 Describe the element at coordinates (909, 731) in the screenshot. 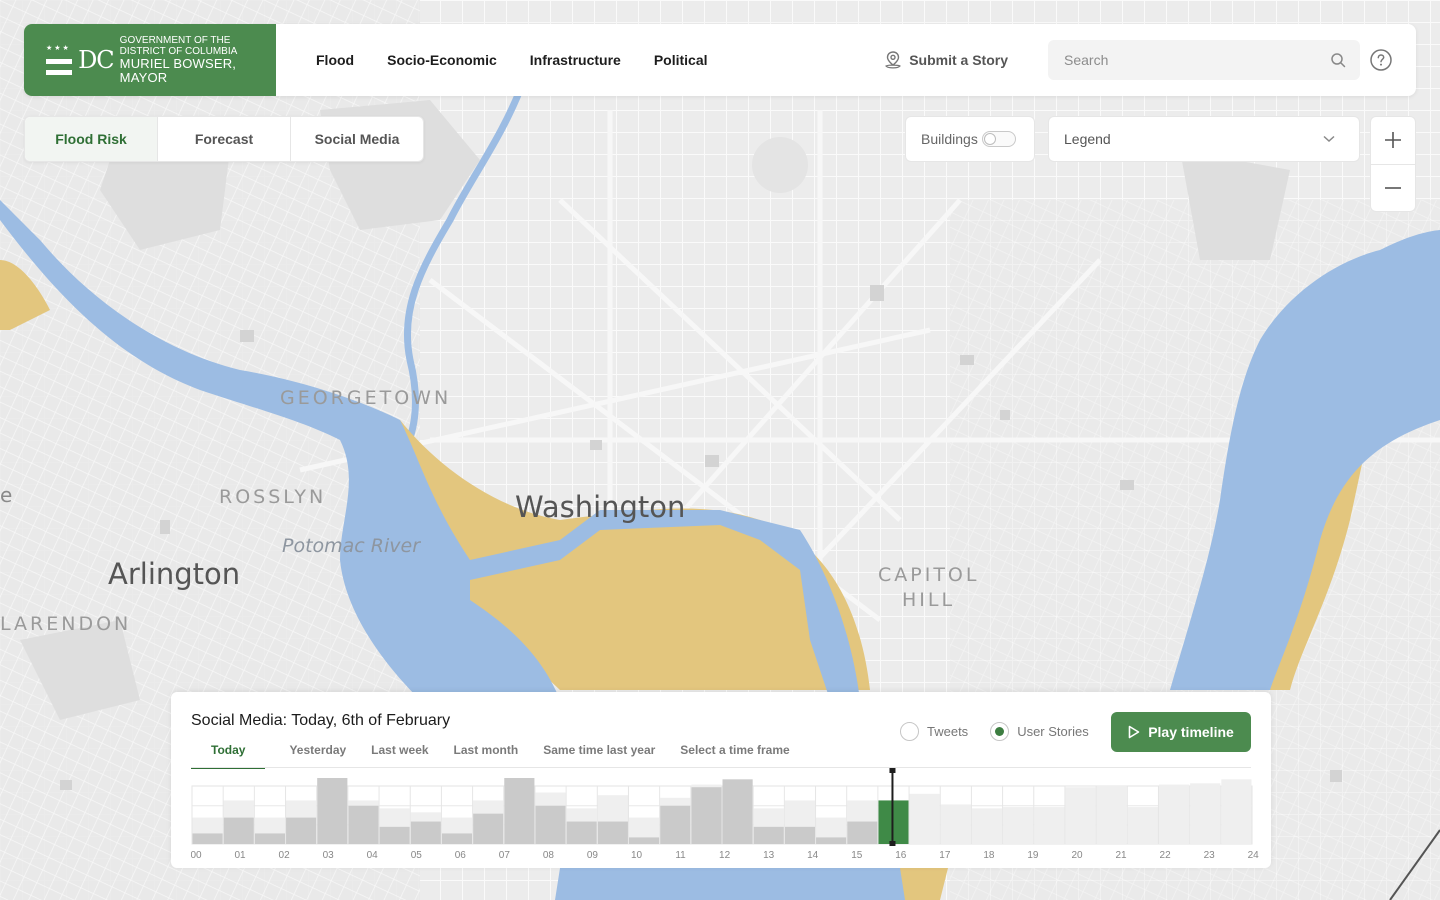

I see `radio-tweets-dot` at that location.